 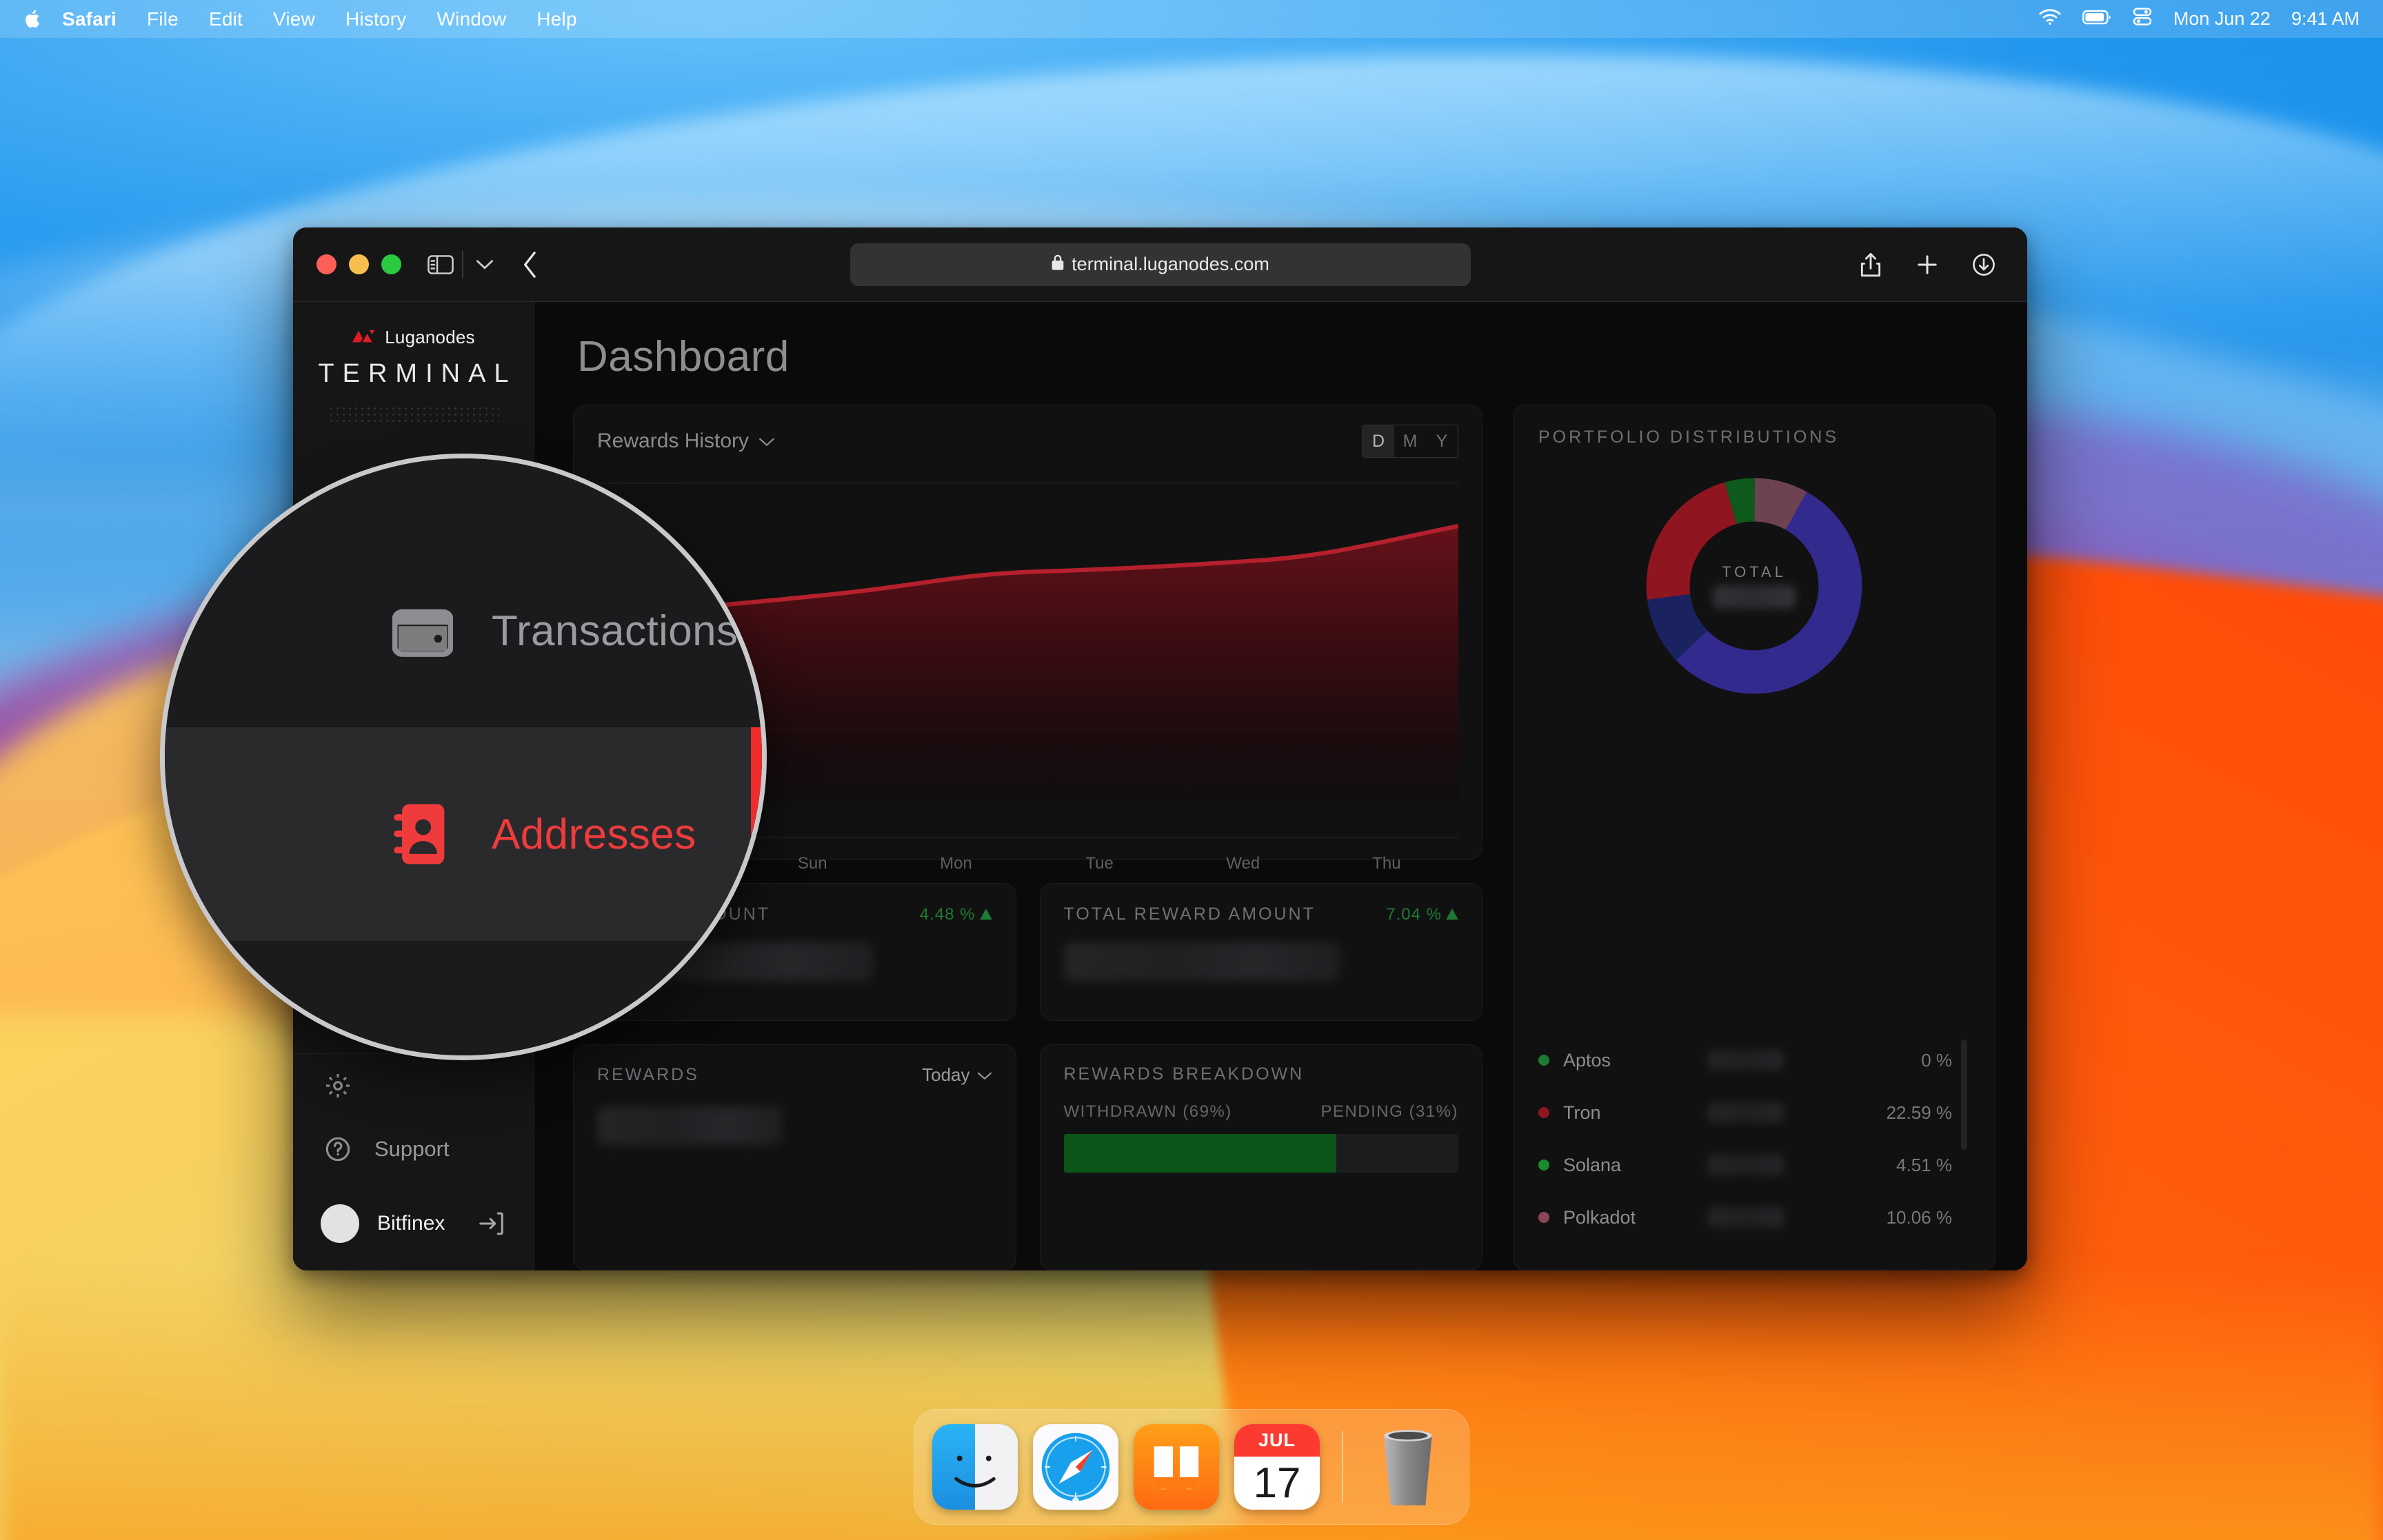 What do you see at coordinates (430, 337) in the screenshot?
I see `brand-name: Luganodes` at bounding box center [430, 337].